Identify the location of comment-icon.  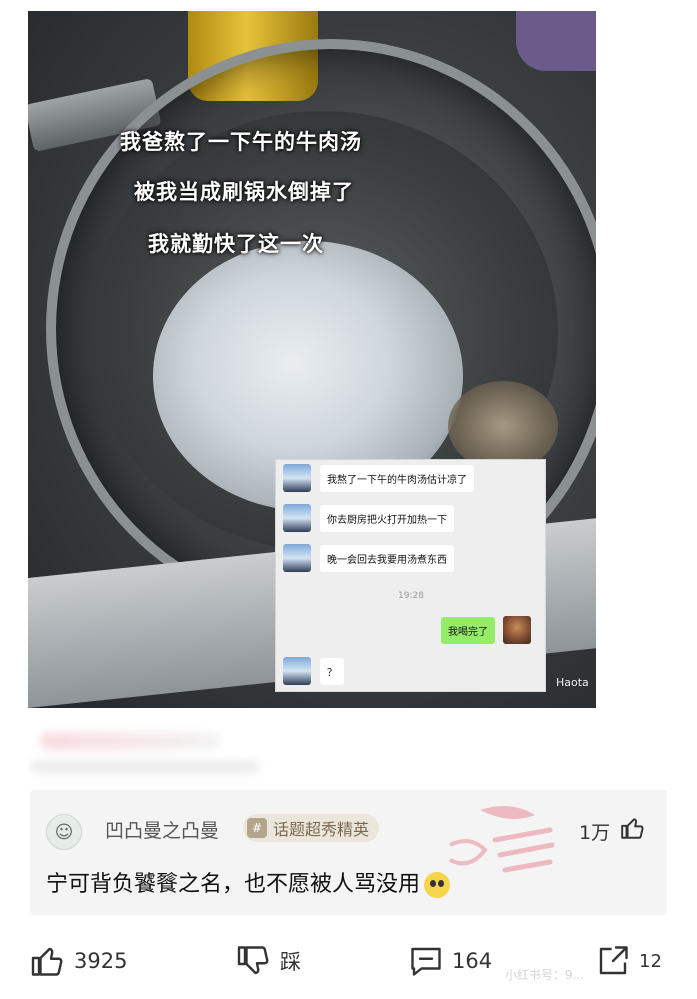
(426, 961).